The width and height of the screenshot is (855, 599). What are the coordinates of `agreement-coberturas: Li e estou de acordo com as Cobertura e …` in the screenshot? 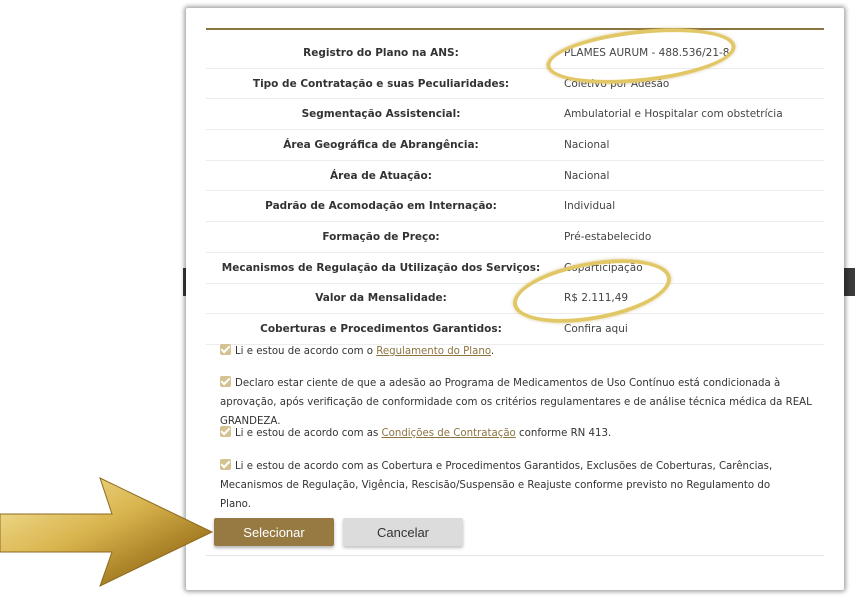 It's located at (500, 485).